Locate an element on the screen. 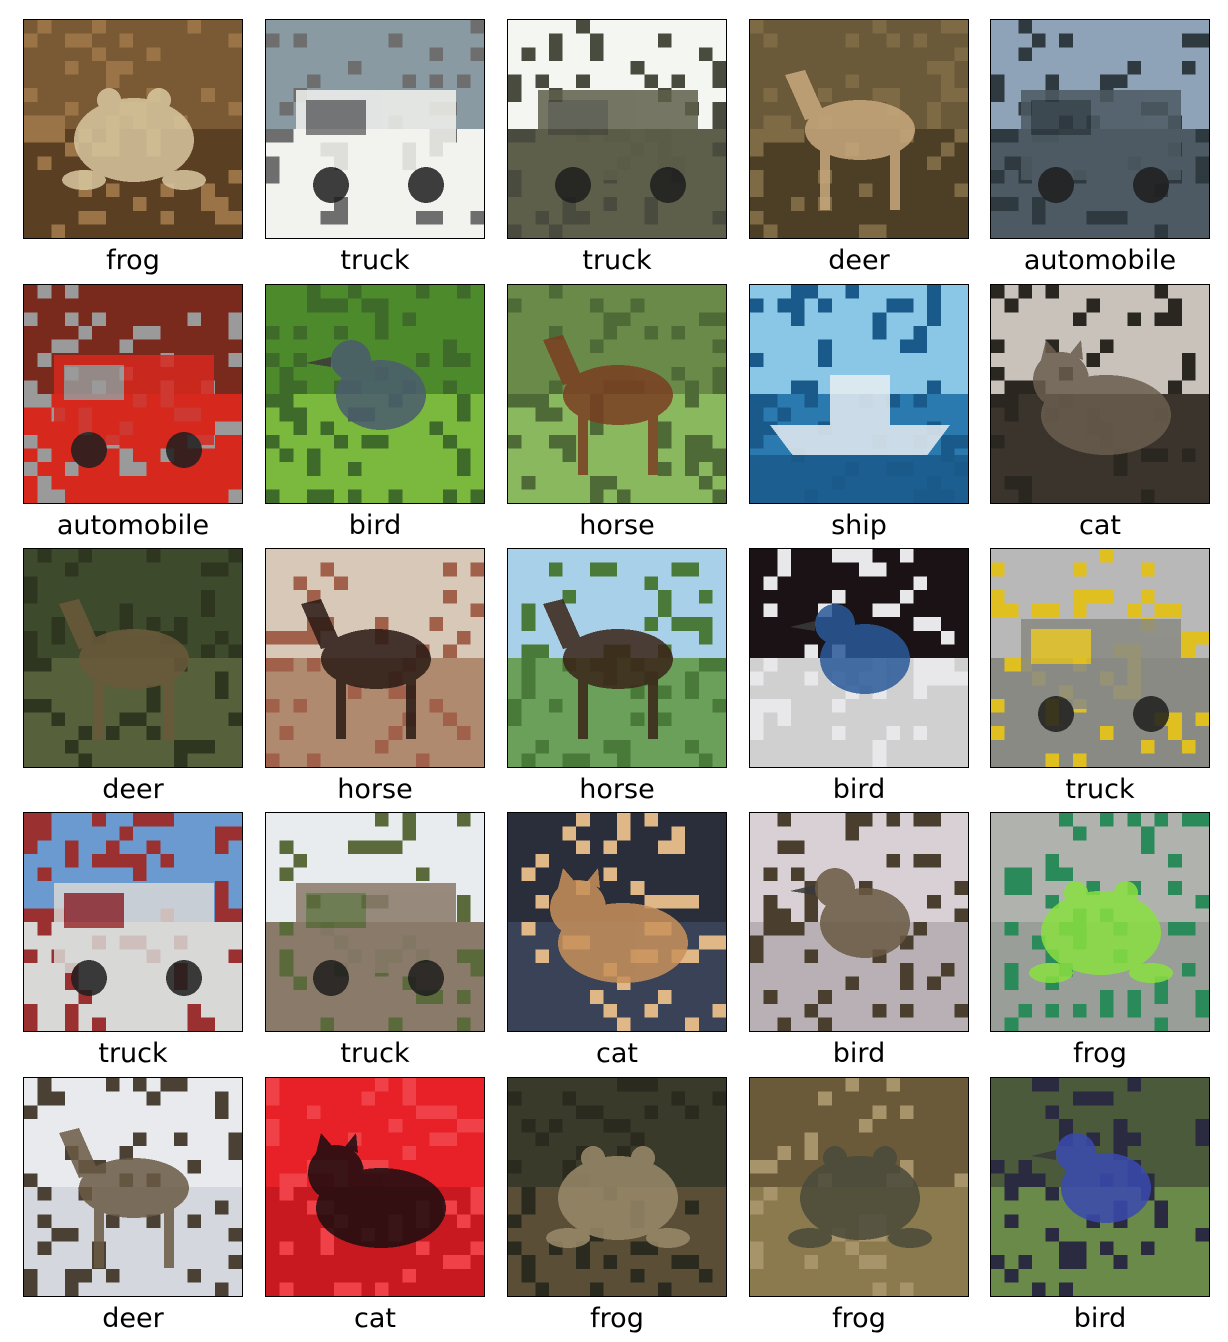  thumbnail-ship is located at coordinates (859, 394).